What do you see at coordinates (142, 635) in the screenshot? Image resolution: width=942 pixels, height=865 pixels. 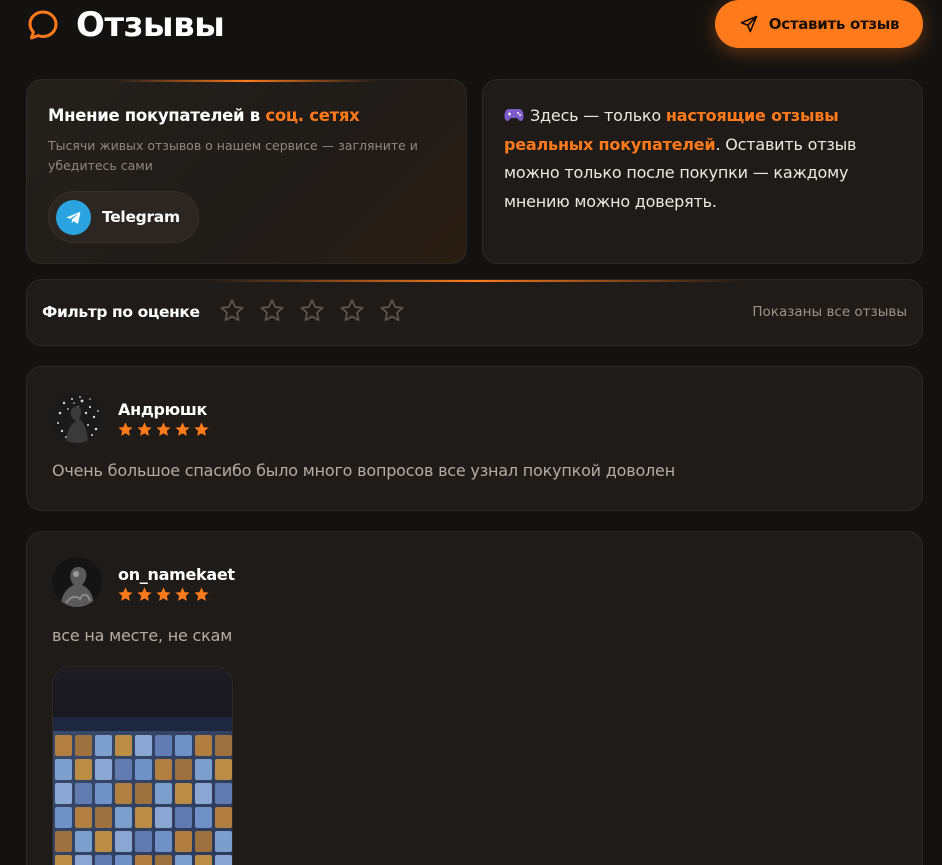 I see `review-text: все на месте, не скам` at bounding box center [142, 635].